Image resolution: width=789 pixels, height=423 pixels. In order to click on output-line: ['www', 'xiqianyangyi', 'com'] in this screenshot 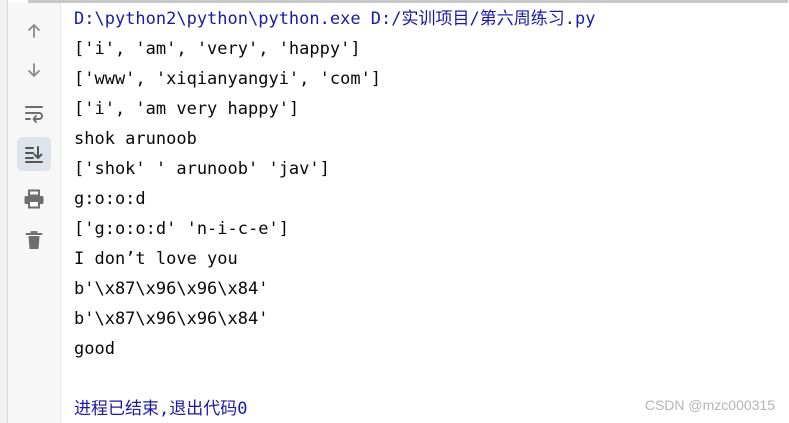, I will do `click(228, 79)`.